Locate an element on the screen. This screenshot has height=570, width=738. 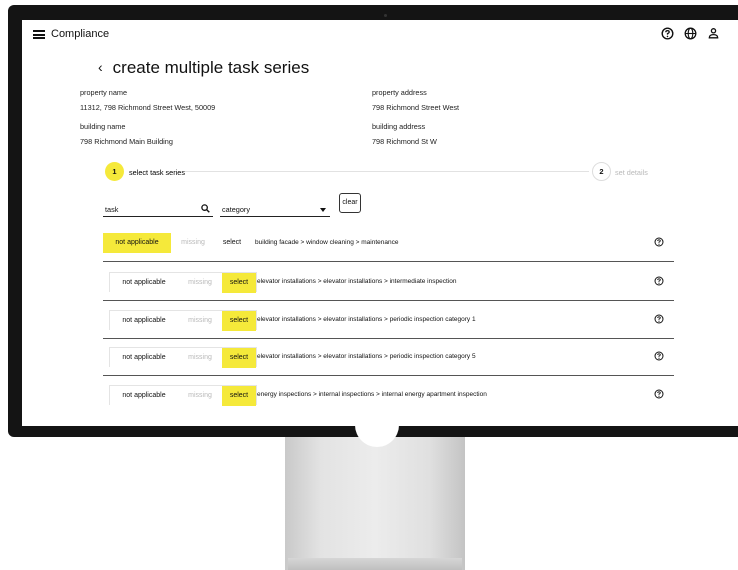
top-bar: Compliance is located at coordinates (380, 34).